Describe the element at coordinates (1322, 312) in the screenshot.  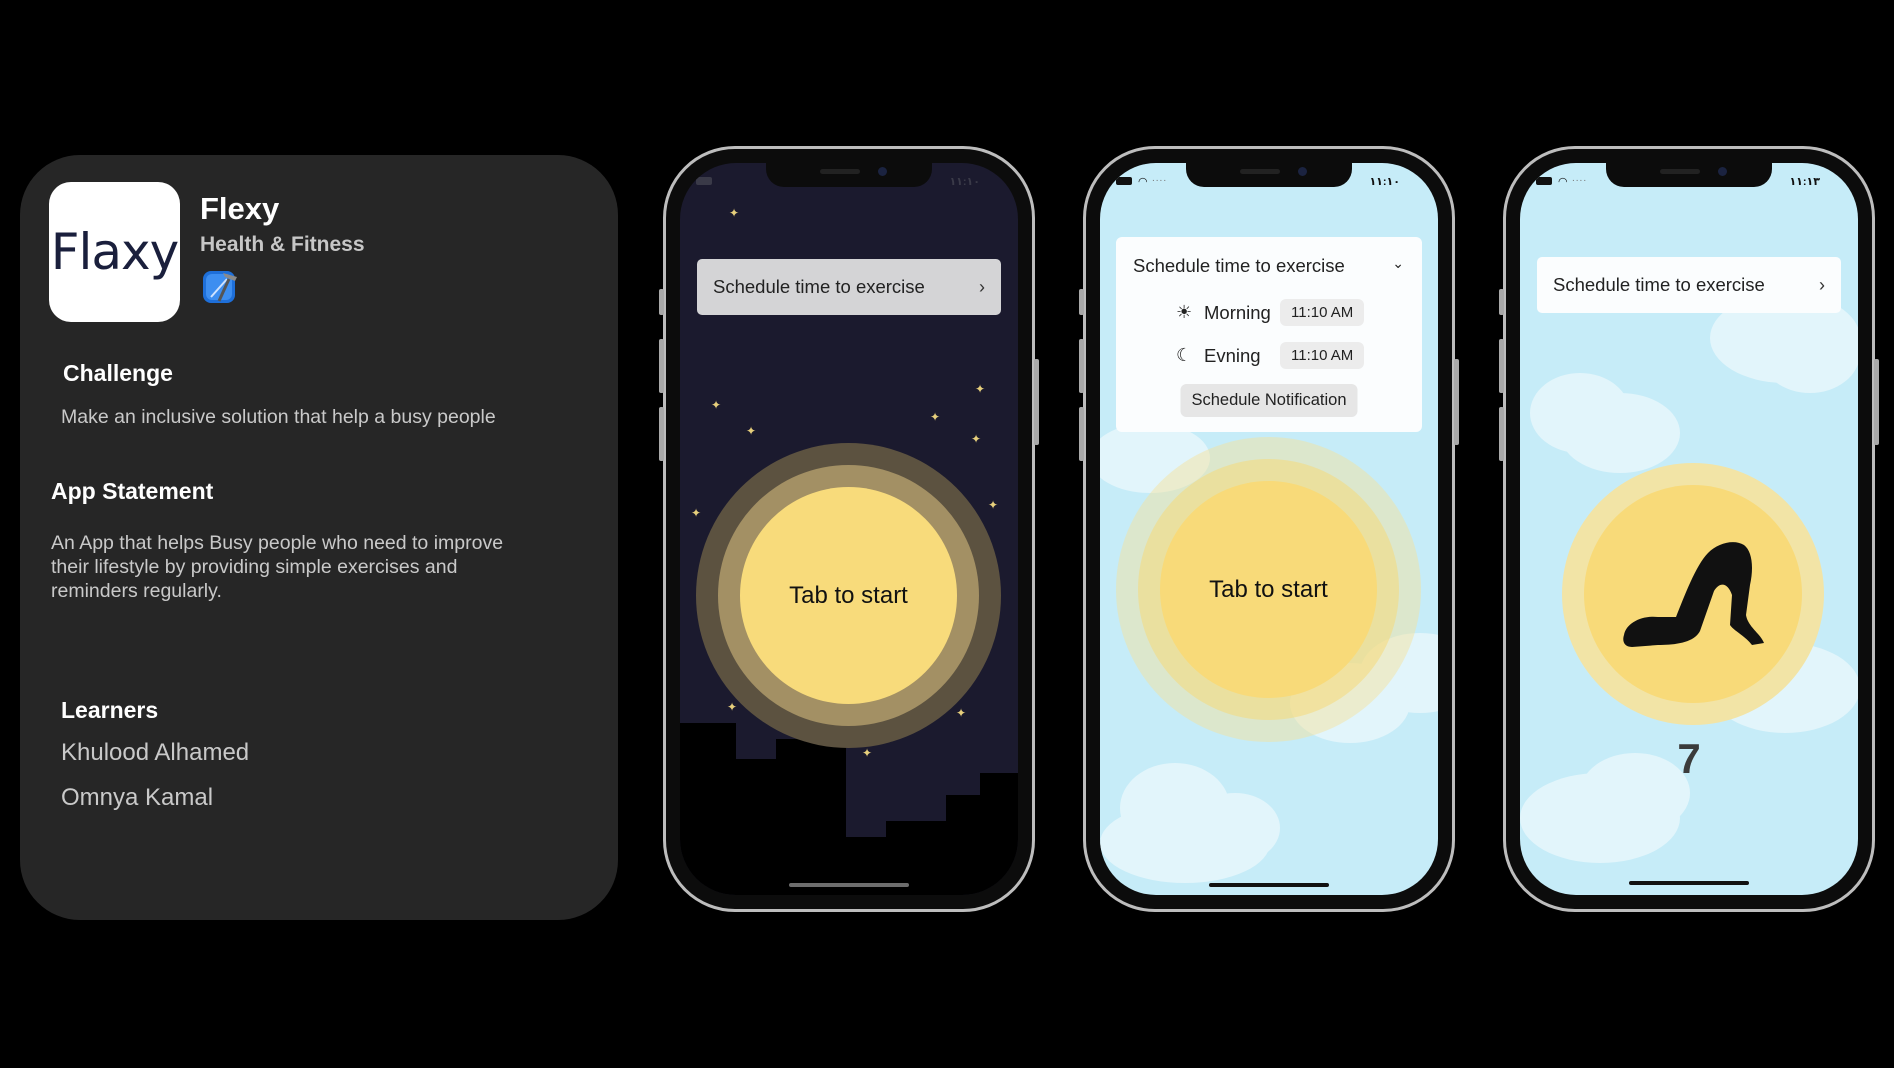
I see `morning-time-picker: 11:10 AM` at that location.